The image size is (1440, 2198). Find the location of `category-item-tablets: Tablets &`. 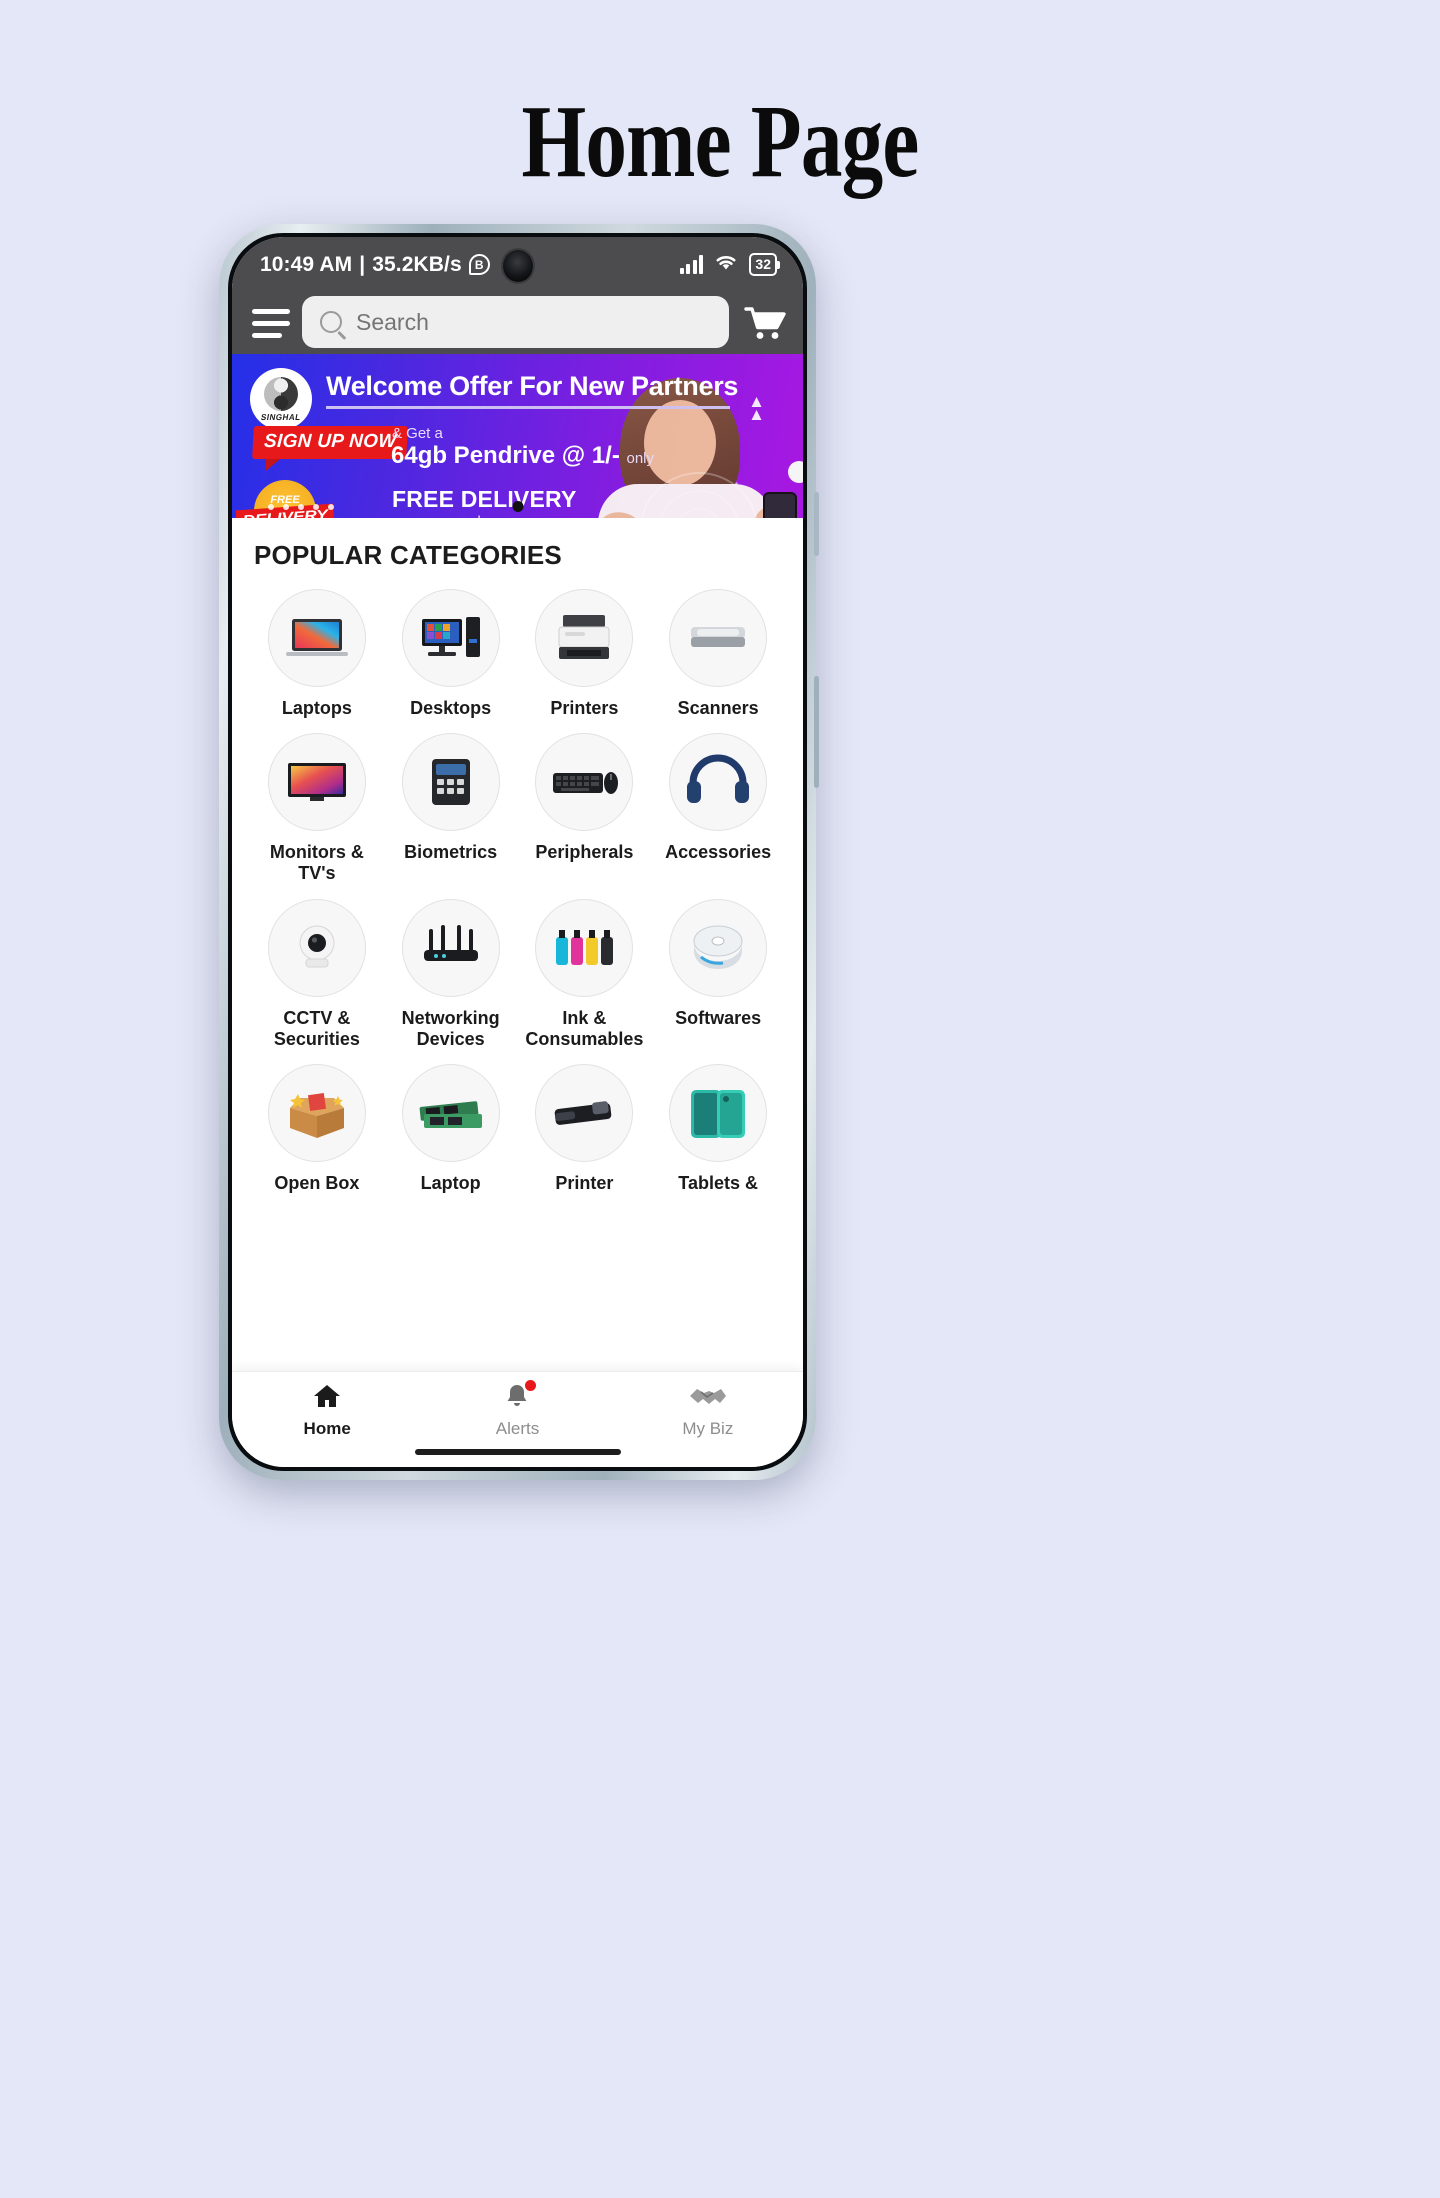

category-item-tablets: Tablets & is located at coordinates (718, 1129).